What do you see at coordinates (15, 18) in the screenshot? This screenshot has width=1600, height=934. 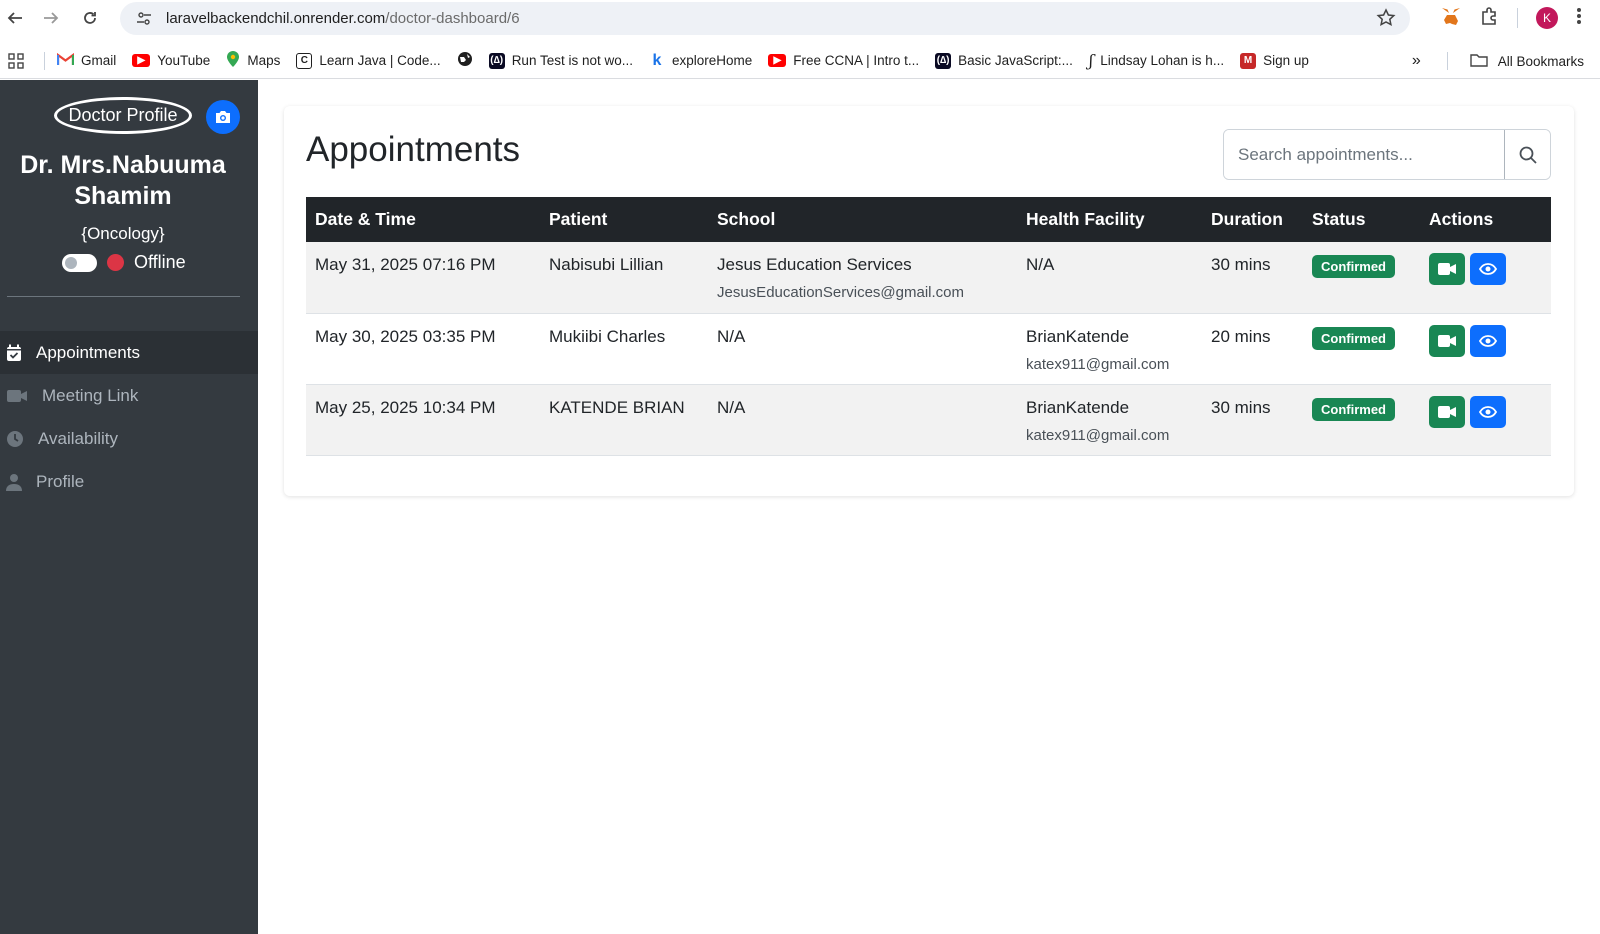 I see `back-button` at bounding box center [15, 18].